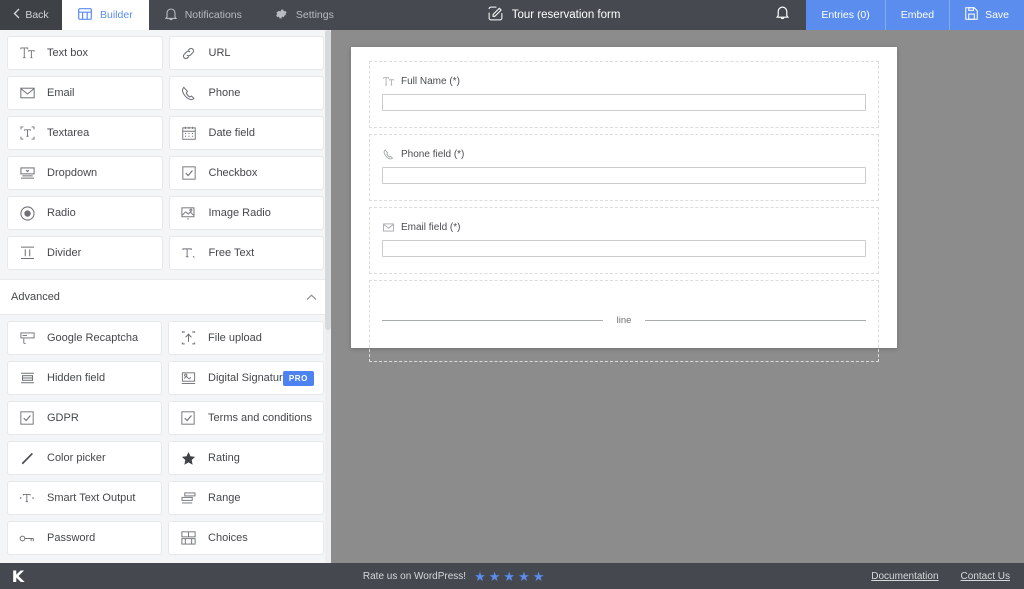 This screenshot has height=589, width=1024. I want to click on phone-field-input, so click(624, 175).